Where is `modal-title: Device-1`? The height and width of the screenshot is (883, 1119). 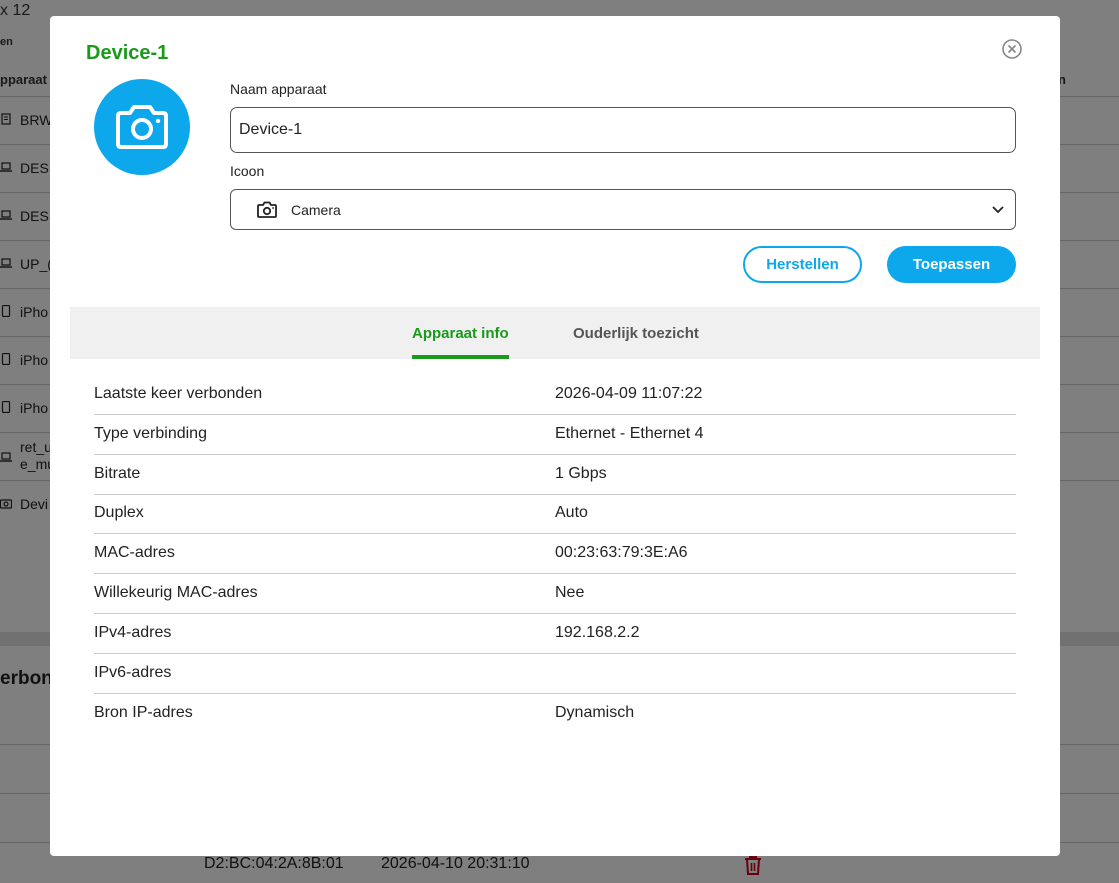
modal-title: Device-1 is located at coordinates (127, 53).